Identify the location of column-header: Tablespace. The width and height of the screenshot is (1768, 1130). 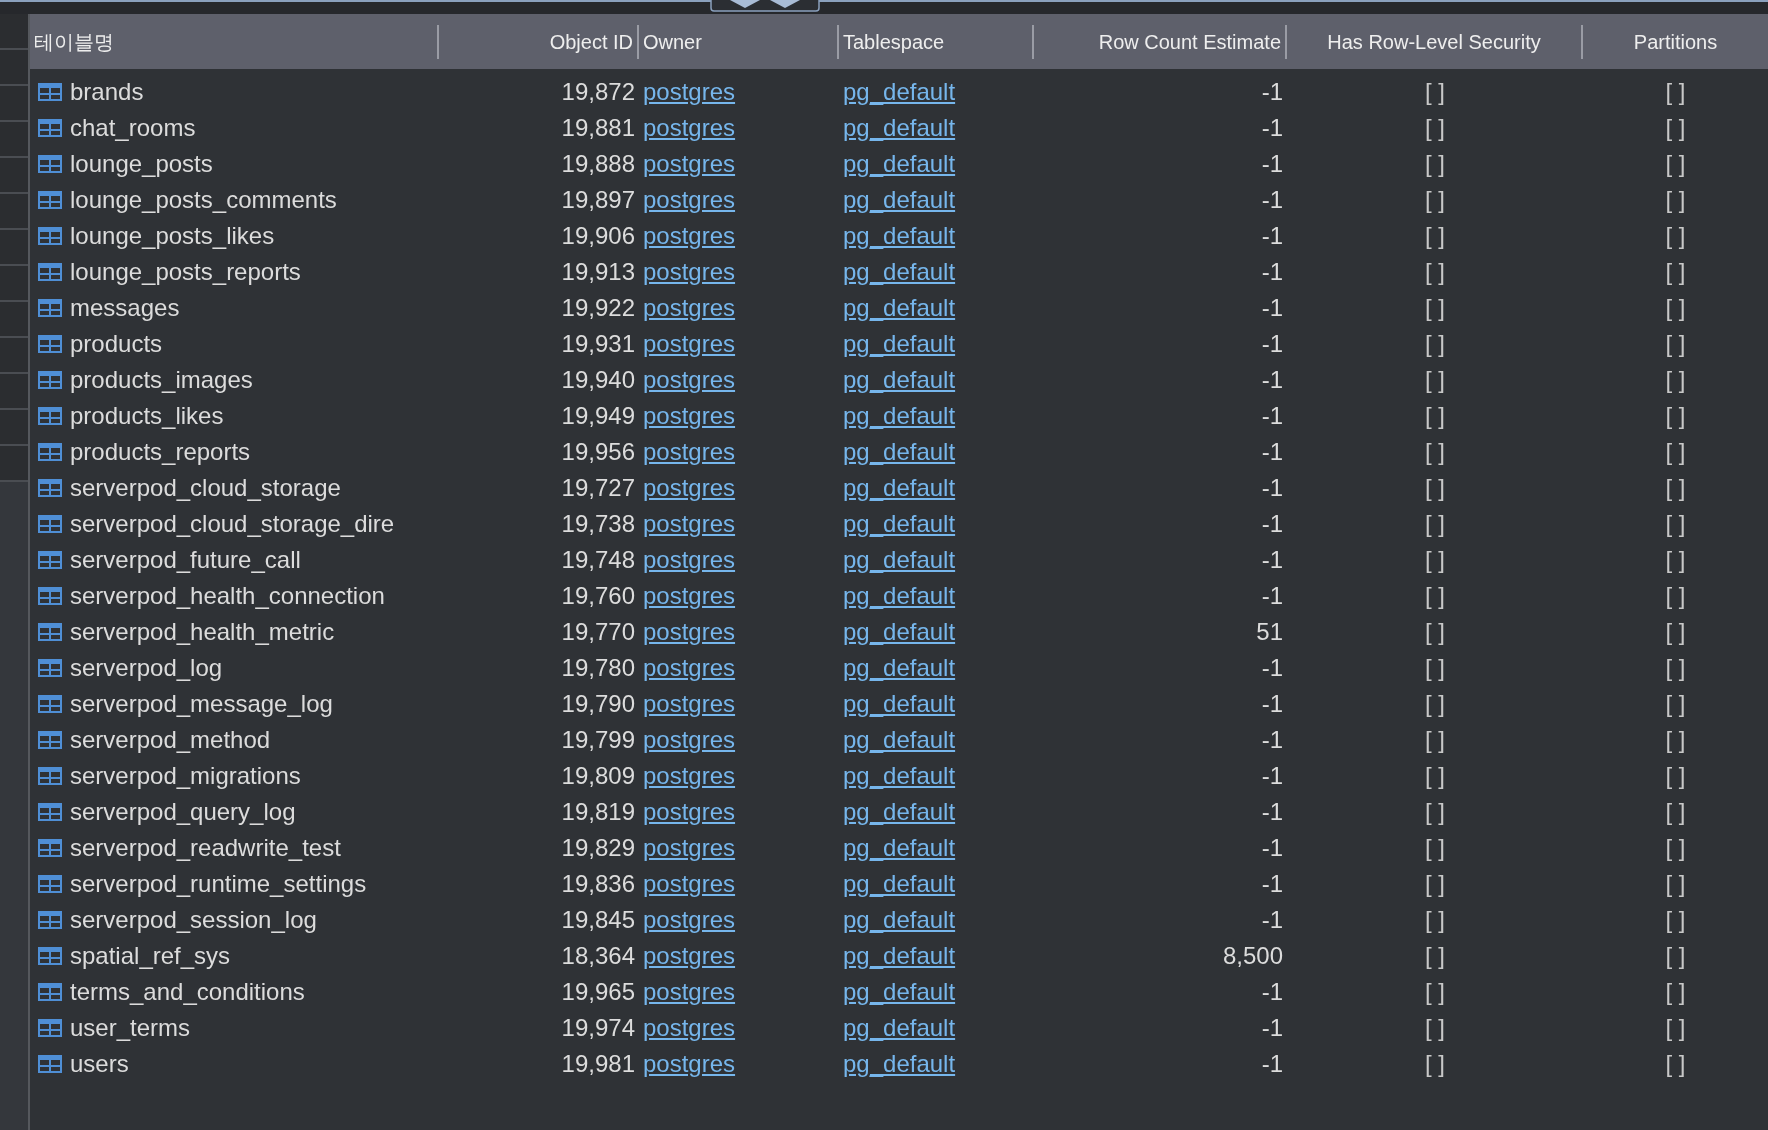
(936, 41).